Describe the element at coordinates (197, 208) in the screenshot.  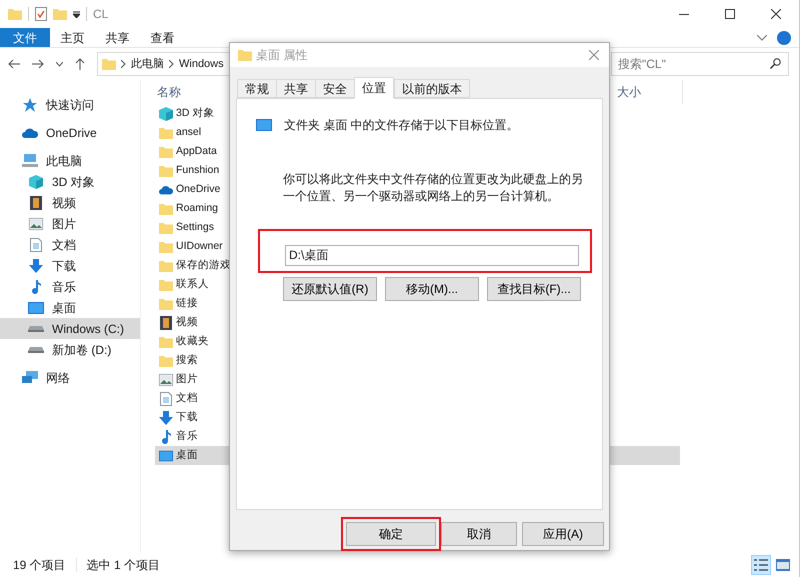
I see `file-name: Roaming` at that location.